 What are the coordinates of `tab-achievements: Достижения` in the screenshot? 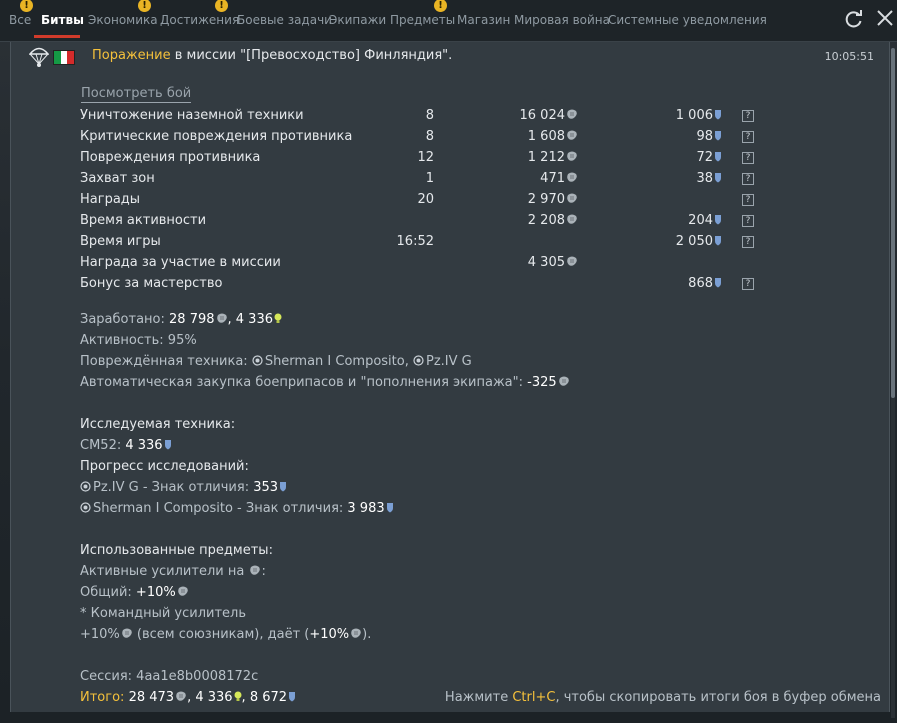 It's located at (199, 20).